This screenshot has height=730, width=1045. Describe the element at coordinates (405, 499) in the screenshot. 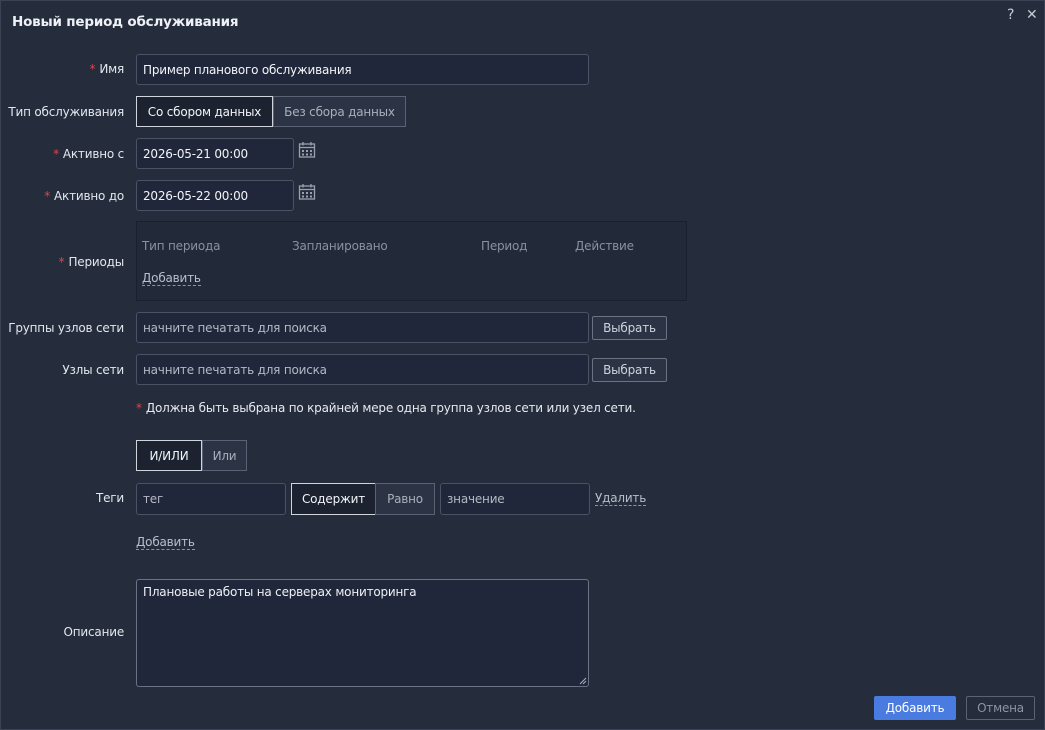

I see `tag-operator-equals: Равно` at that location.